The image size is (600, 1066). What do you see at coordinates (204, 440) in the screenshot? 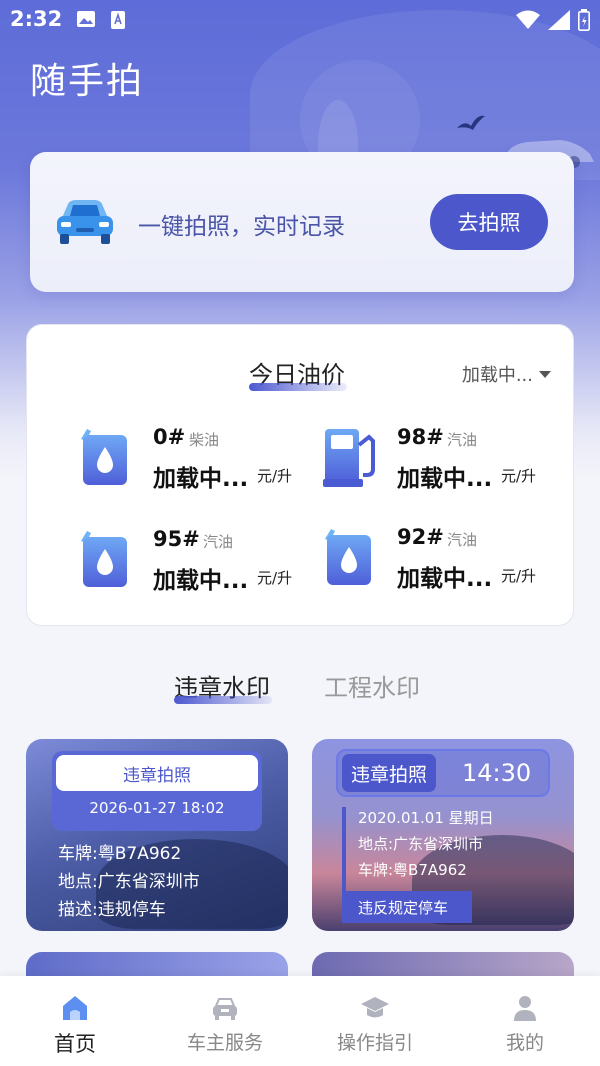
I see `oil-type: 柴油` at bounding box center [204, 440].